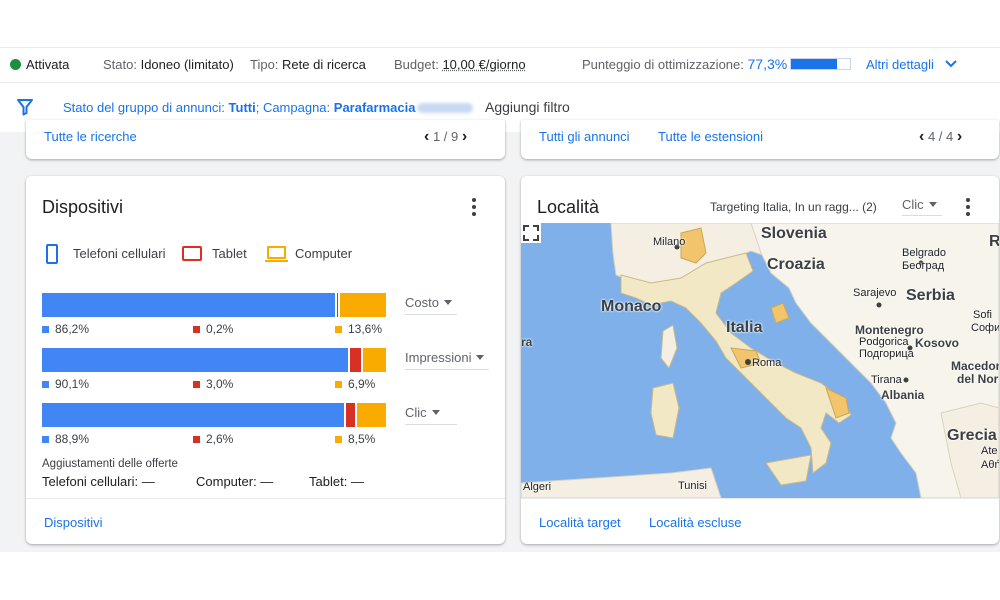 This screenshot has height=600, width=1000. I want to click on locations-metric-select: Clic, so click(922, 206).